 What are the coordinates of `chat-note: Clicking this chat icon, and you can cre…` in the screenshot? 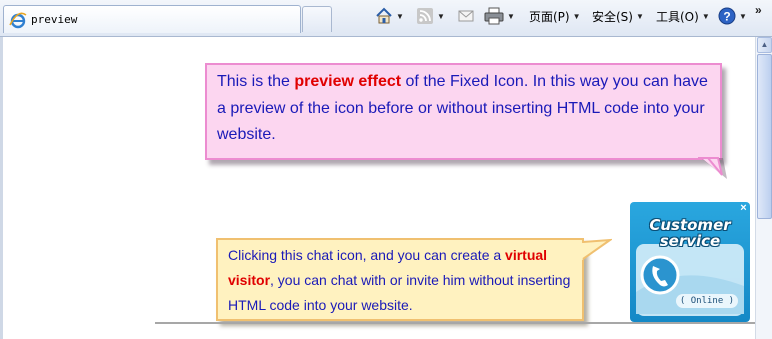 It's located at (400, 279).